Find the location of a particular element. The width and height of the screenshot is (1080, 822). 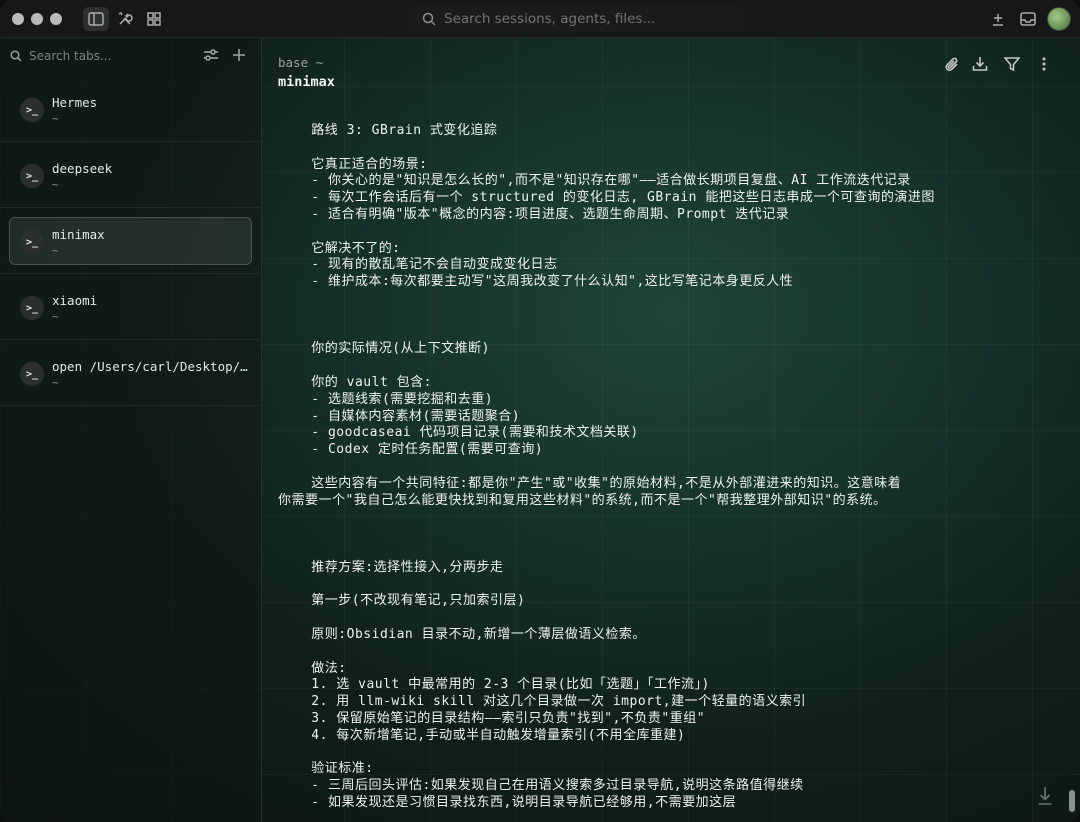

output-line: - goodcaseai 代码项目记录(需要和技术文档关联) is located at coordinates (458, 433).